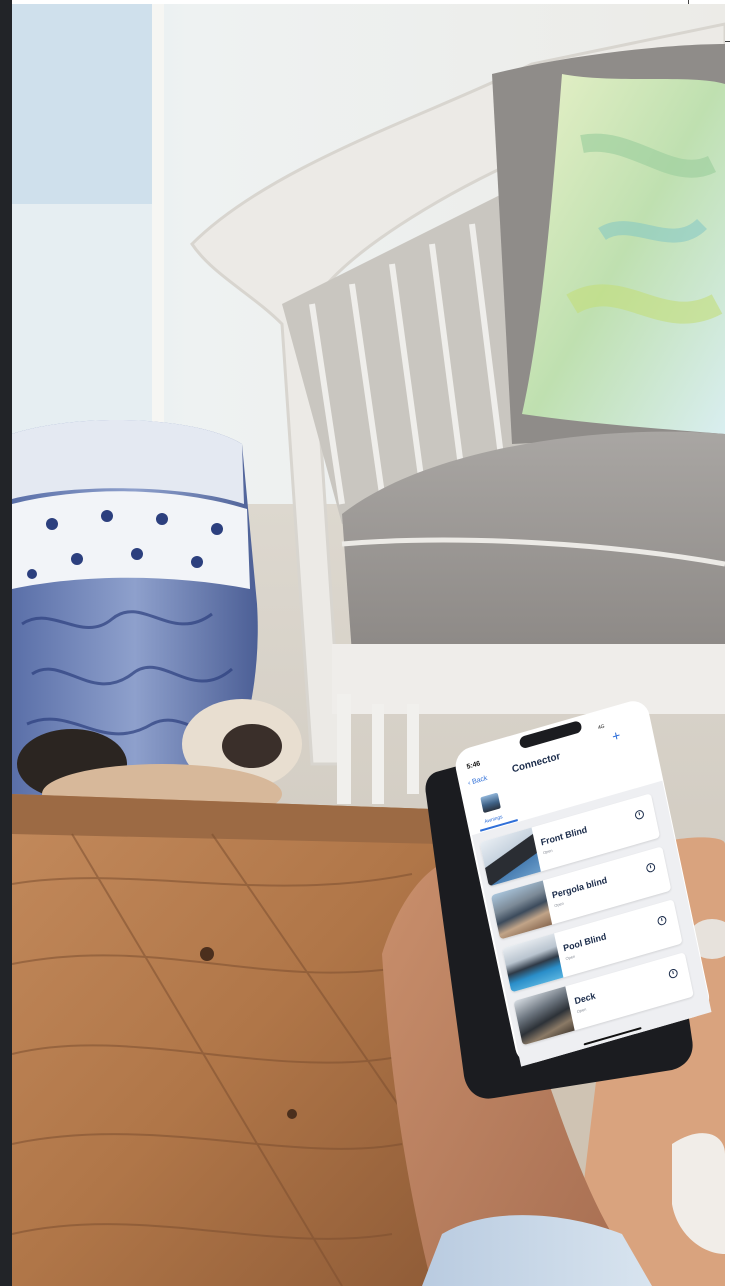 Image resolution: width=730 pixels, height=1286 pixels. Describe the element at coordinates (585, 998) in the screenshot. I see `device-name: Deck` at that location.